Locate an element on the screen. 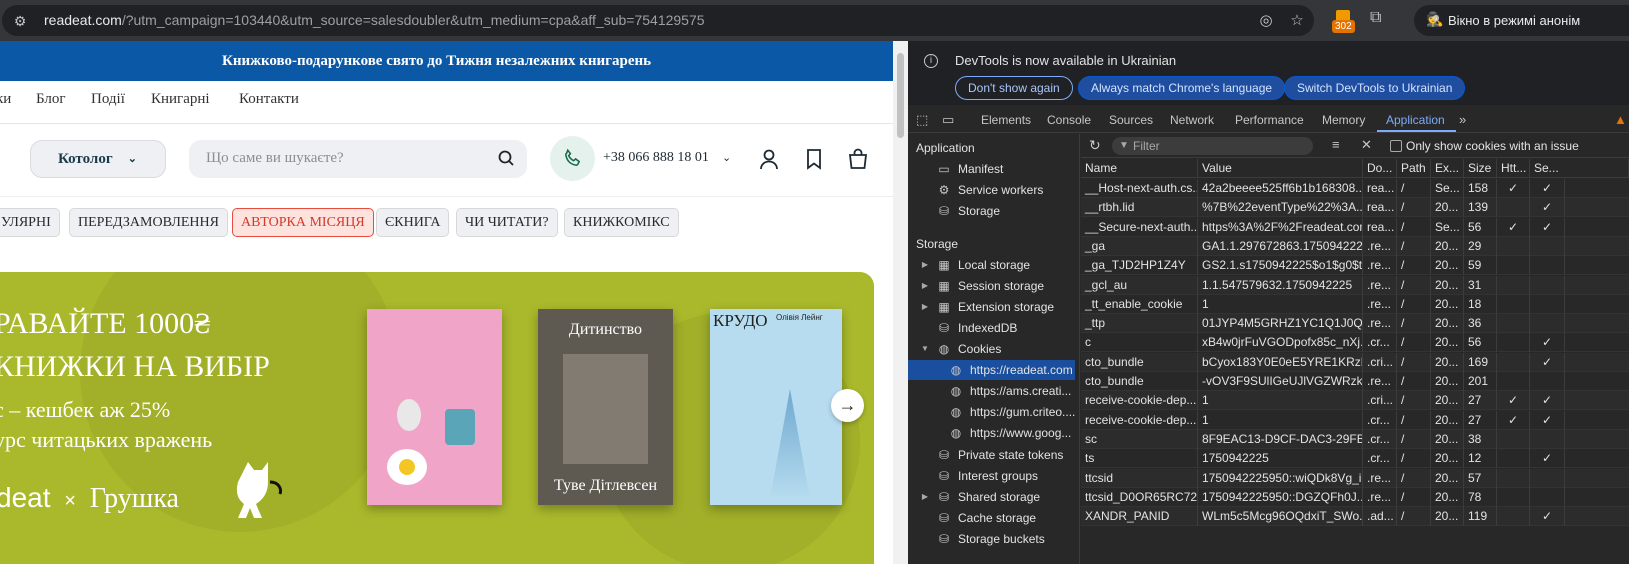  table-row: _tt_enable_cookie 1 .re.../20... 18 is located at coordinates (1355, 304).